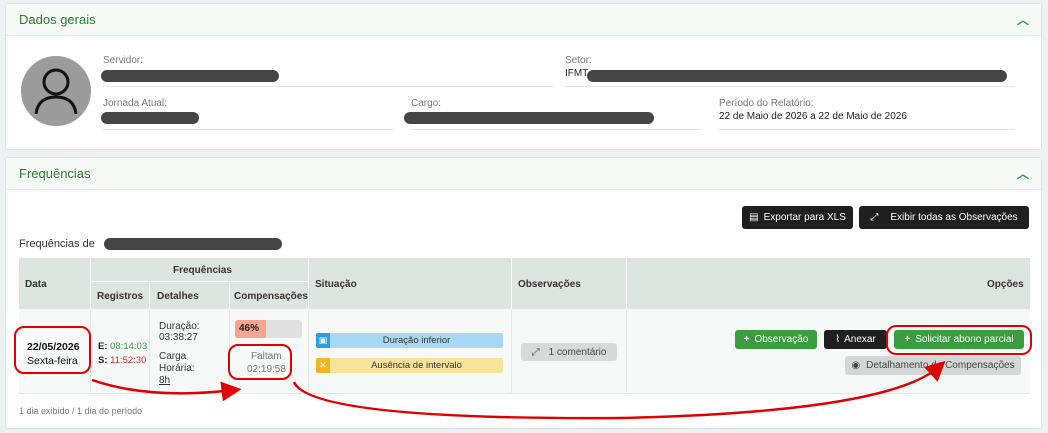 The image size is (1048, 433). What do you see at coordinates (55, 173) in the screenshot?
I see `frequencias-title: Frequências` at bounding box center [55, 173].